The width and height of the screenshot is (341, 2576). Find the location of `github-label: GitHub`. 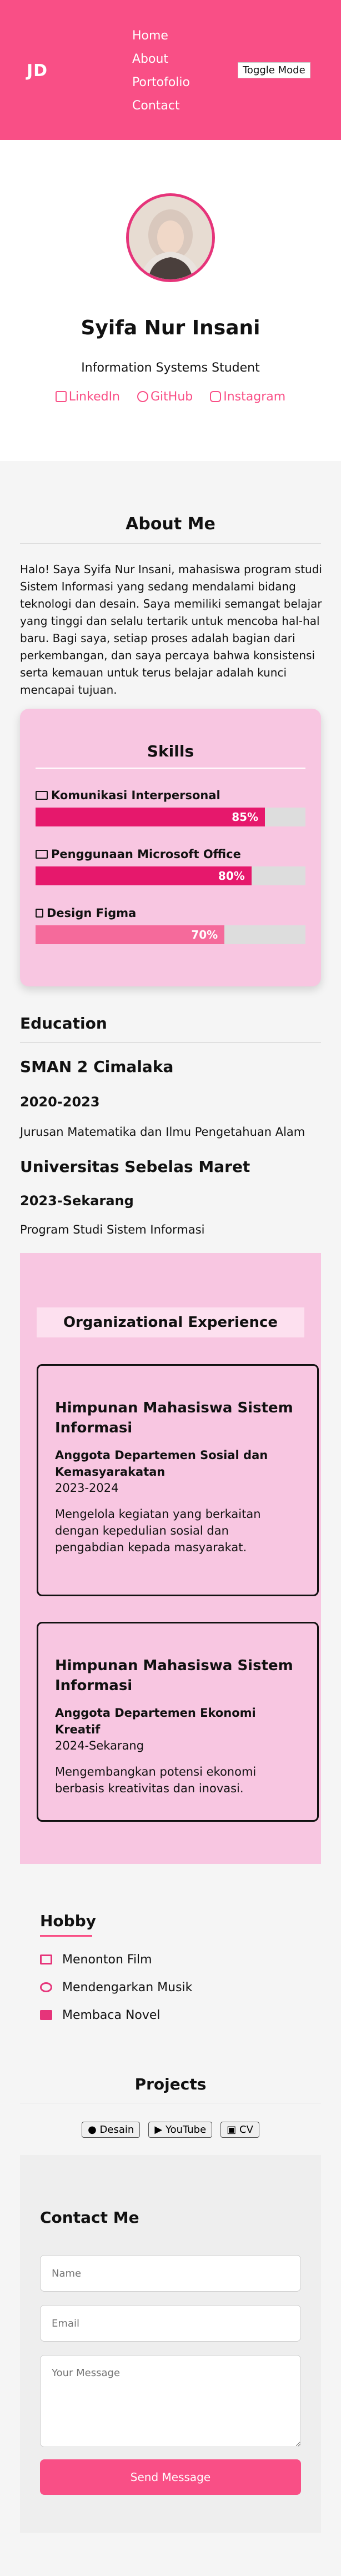

github-label: GitHub is located at coordinates (172, 397).